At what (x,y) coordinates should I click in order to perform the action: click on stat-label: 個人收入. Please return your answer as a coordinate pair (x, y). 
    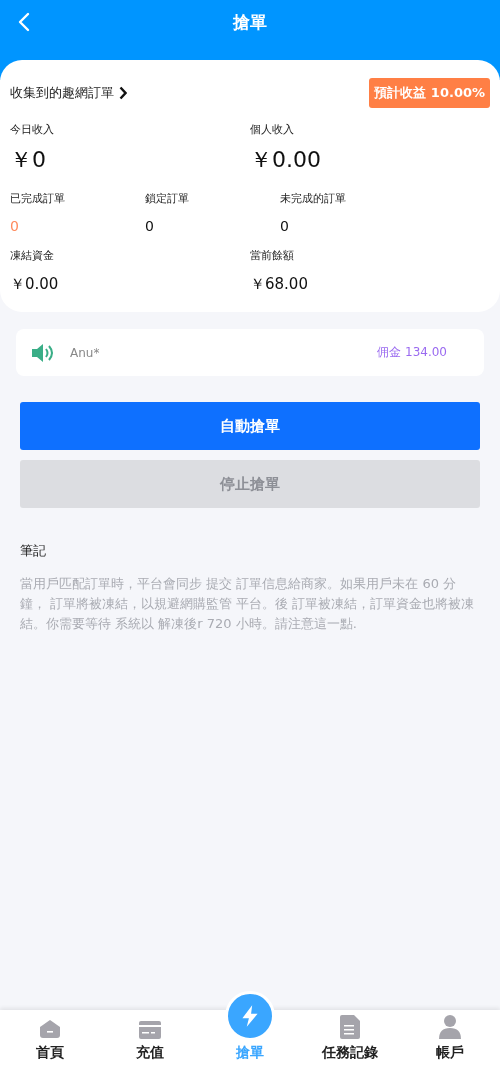
    Looking at the image, I should click on (272, 129).